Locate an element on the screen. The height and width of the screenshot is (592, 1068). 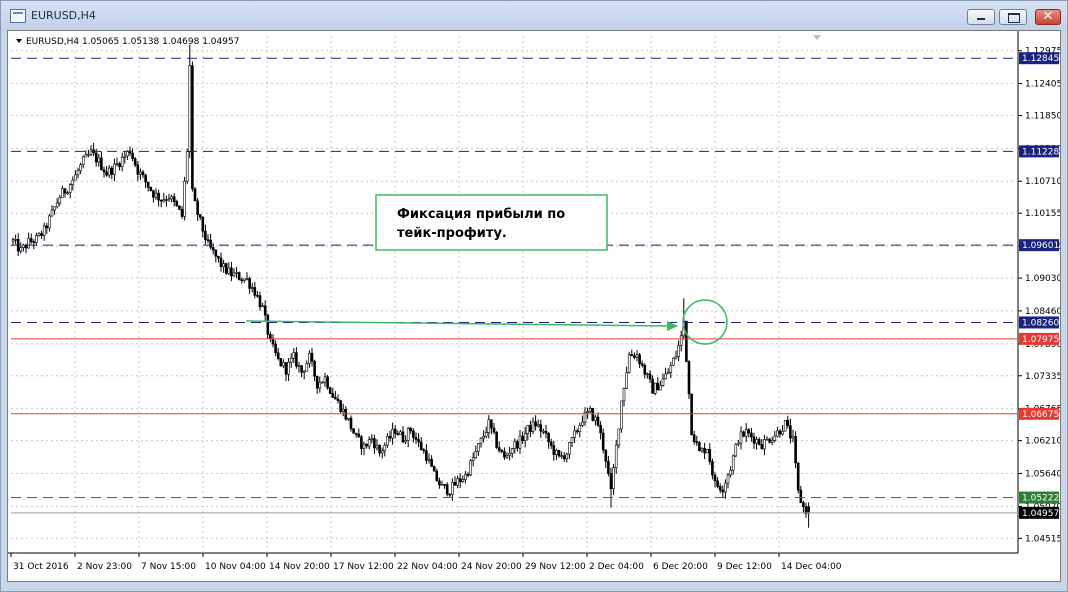
y-tick-label: 1.08460 is located at coordinates (1042, 312).